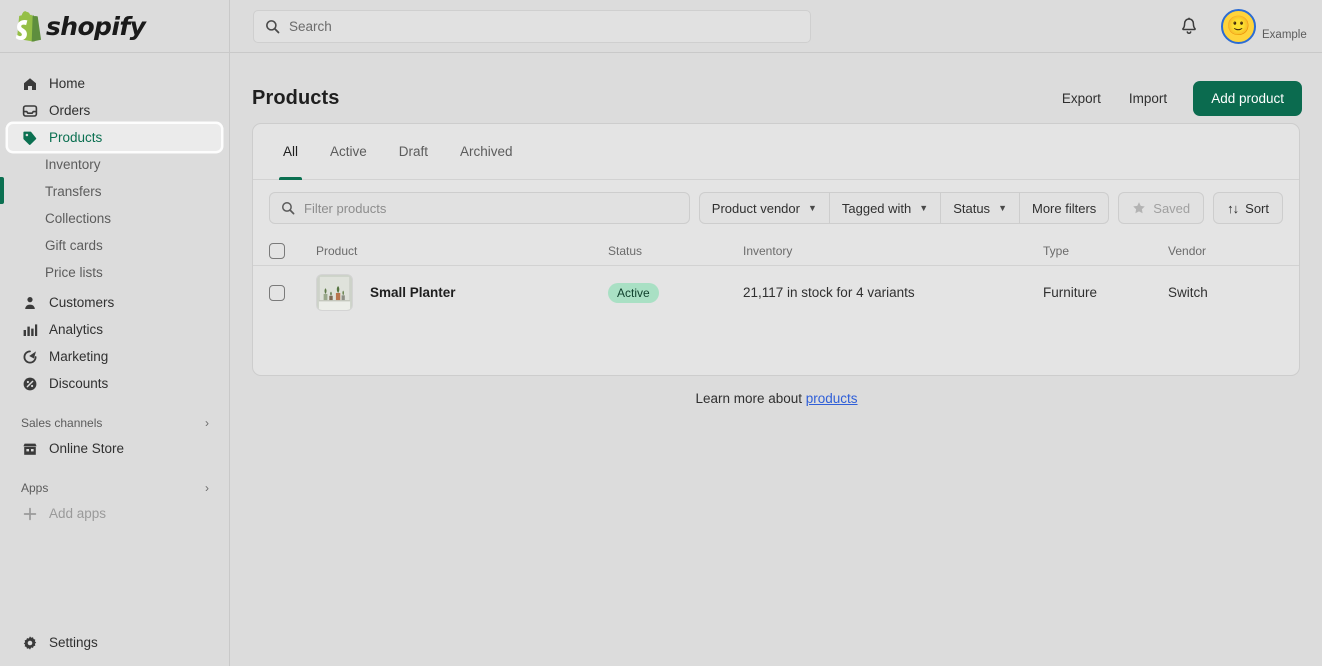 Image resolution: width=1322 pixels, height=666 pixels. Describe the element at coordinates (277, 250) in the screenshot. I see `select-all-checkbox` at that location.